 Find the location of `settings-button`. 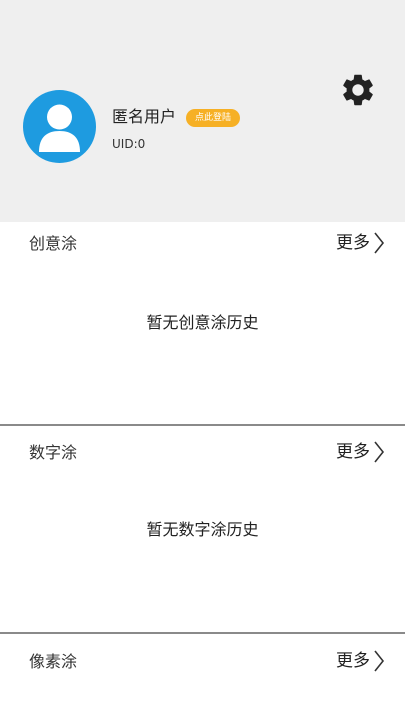

settings-button is located at coordinates (358, 90).